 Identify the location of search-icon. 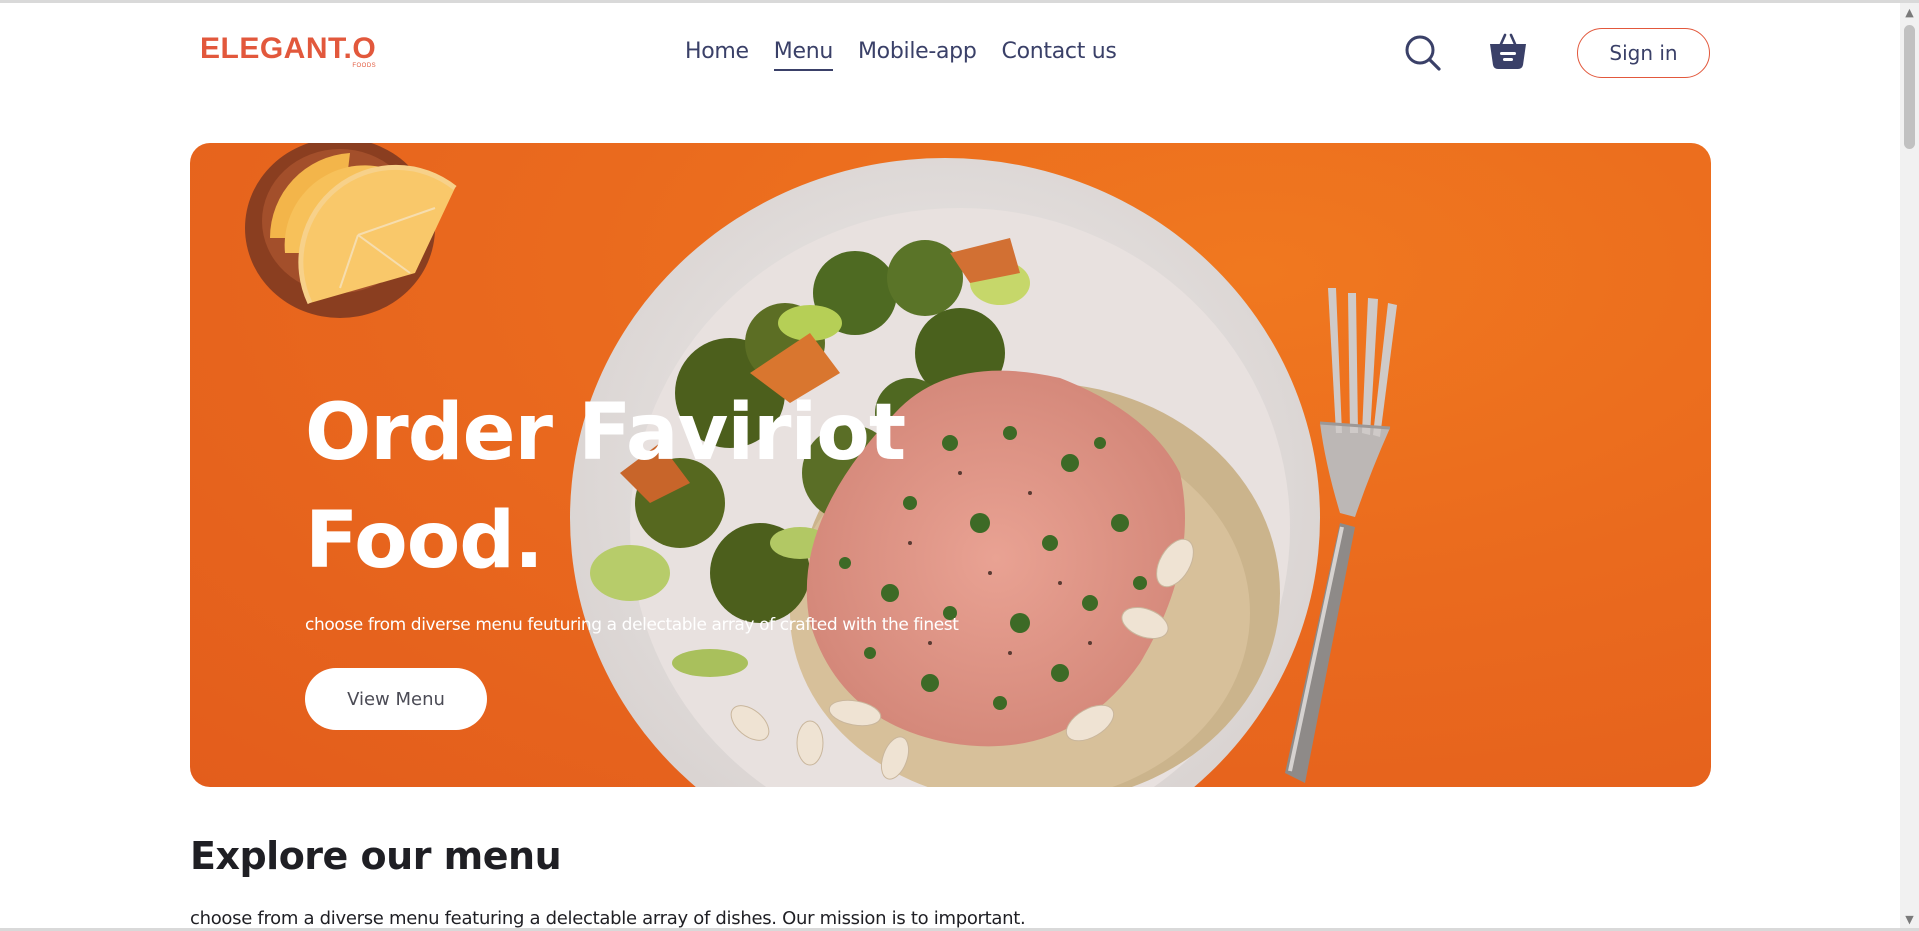
(1423, 53).